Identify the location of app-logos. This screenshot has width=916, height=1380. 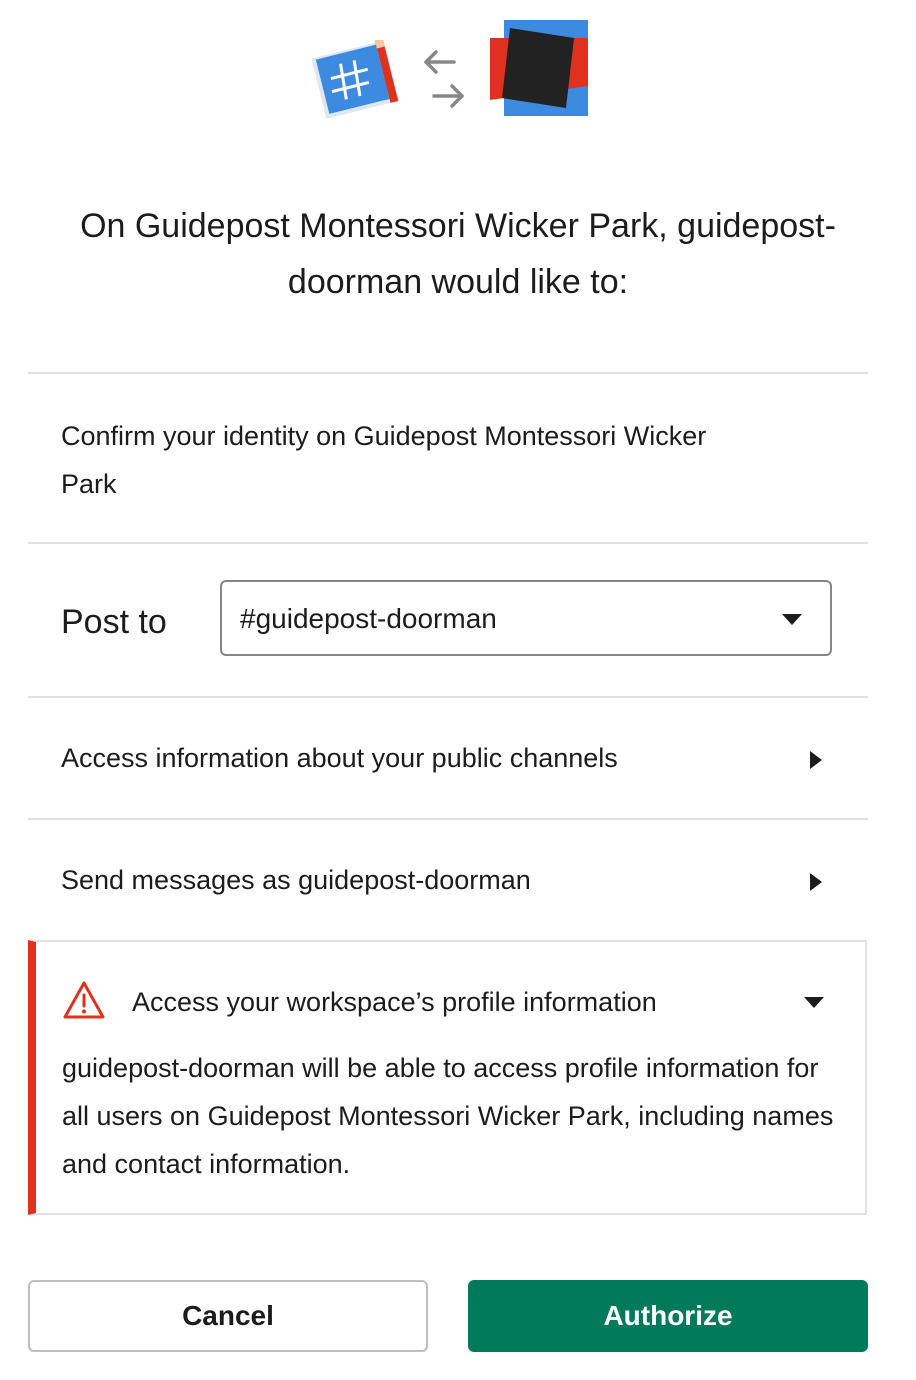
(458, 68).